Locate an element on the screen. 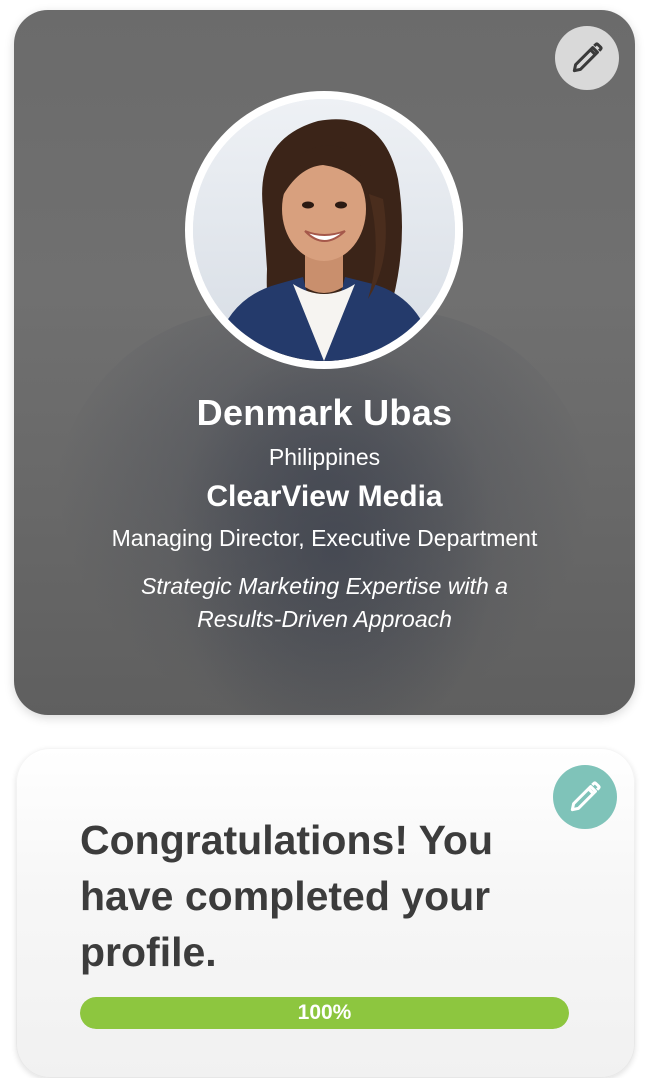  progress-label: 100% is located at coordinates (324, 1012).